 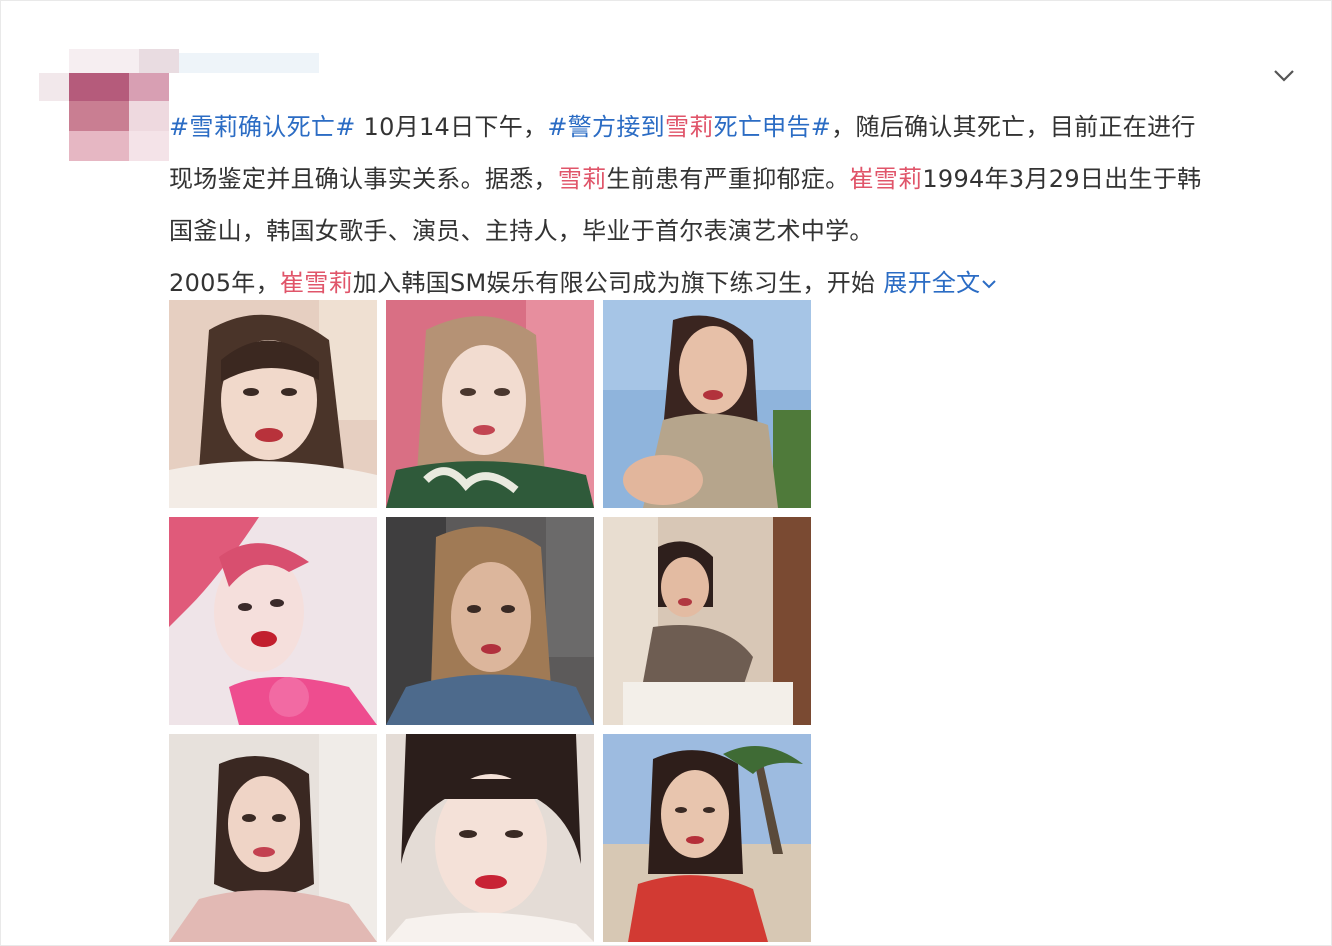 What do you see at coordinates (606, 127) in the screenshot?
I see `hashtag-part: #警方接到` at bounding box center [606, 127].